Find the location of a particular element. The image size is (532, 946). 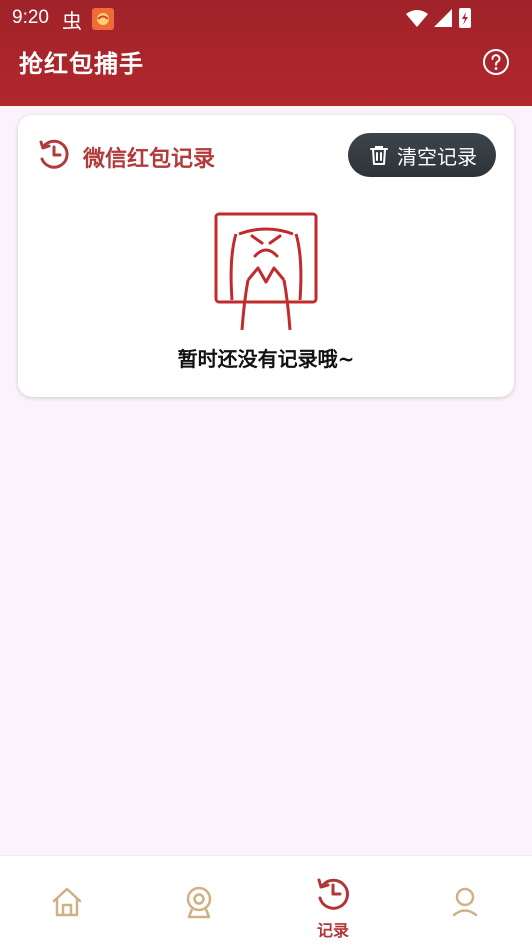

nav-profile is located at coordinates (465, 901).